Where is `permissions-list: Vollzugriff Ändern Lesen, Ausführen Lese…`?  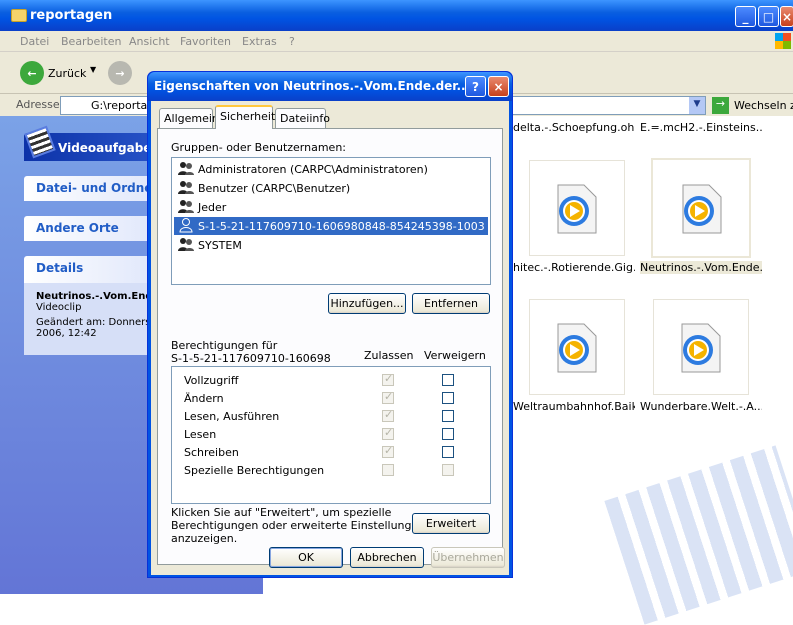
permissions-list: Vollzugriff Ändern Lesen, Ausführen Lese… is located at coordinates (331, 435).